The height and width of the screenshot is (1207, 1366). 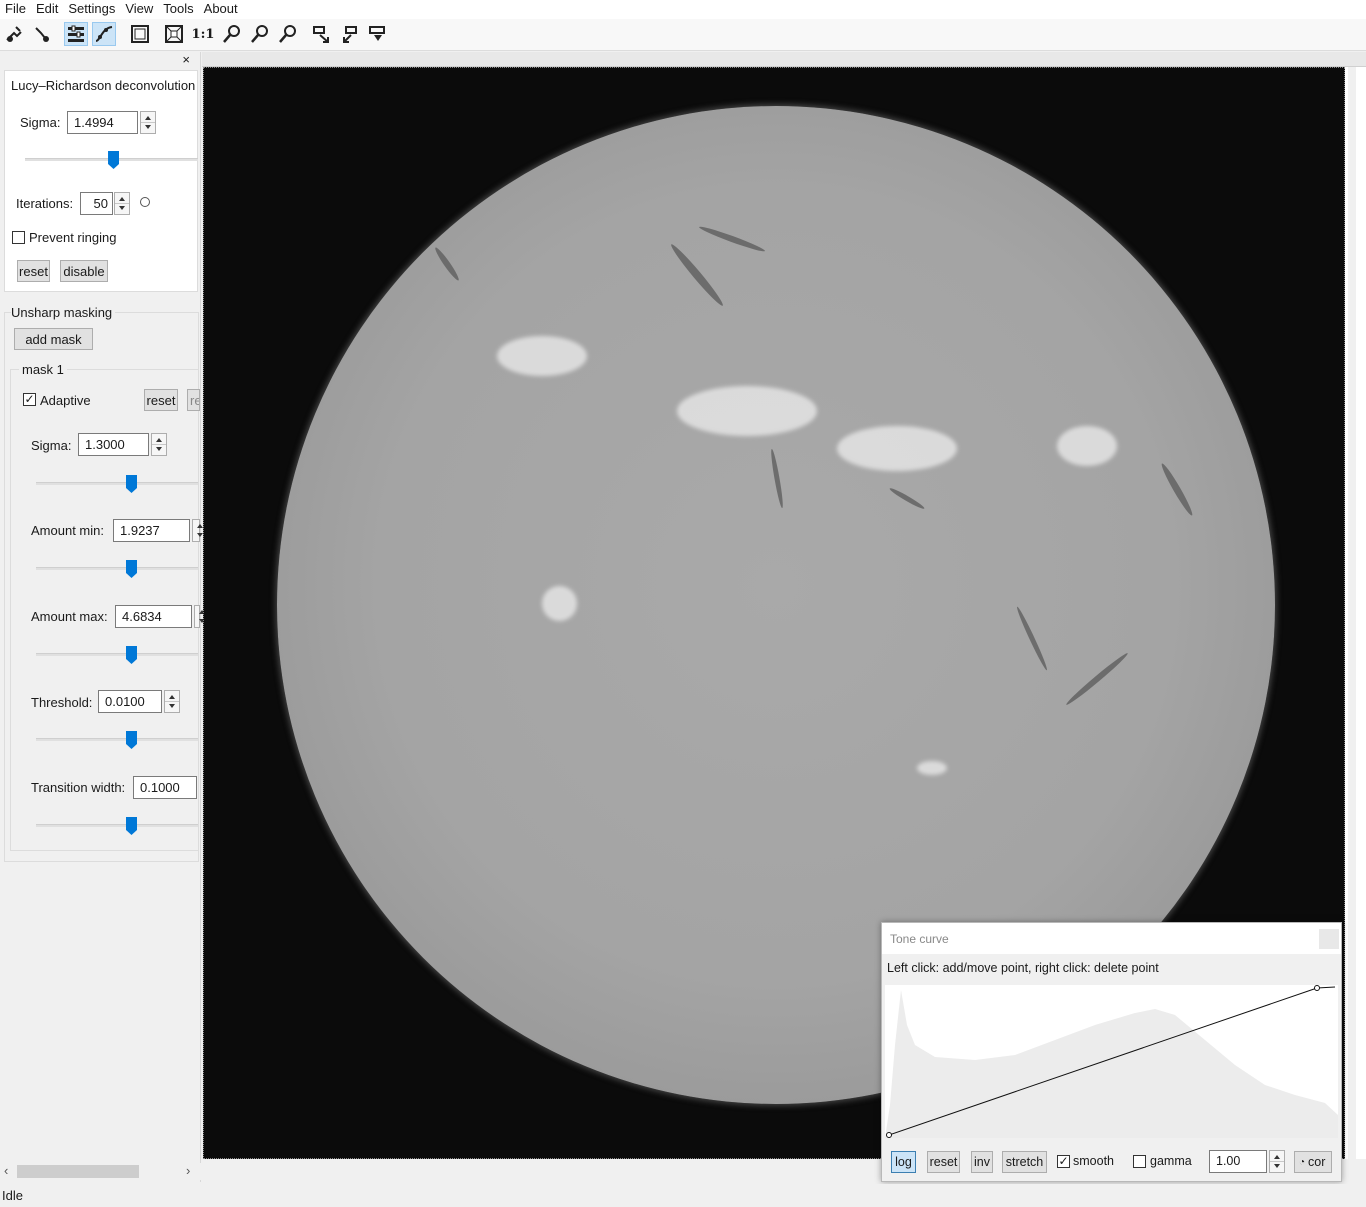 What do you see at coordinates (159, 444) in the screenshot?
I see `us-sigma-spinner` at bounding box center [159, 444].